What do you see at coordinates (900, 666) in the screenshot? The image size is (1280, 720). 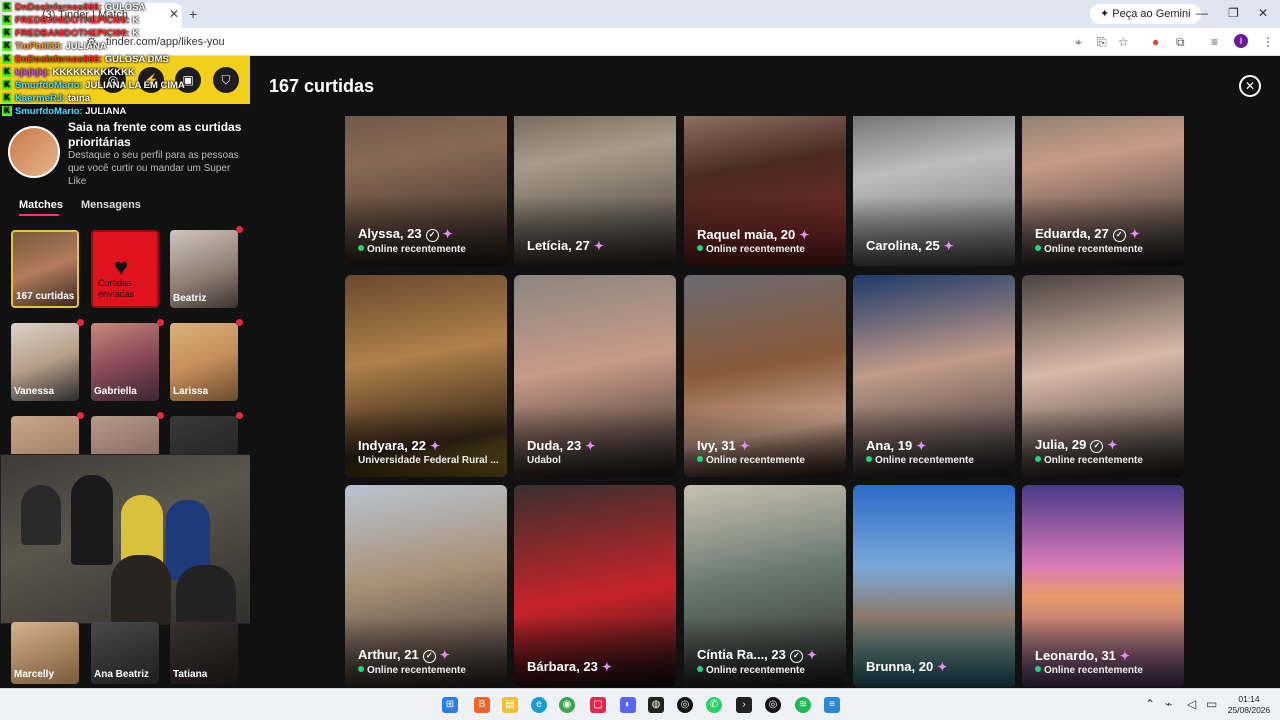 I see `profile-name: Brunna, 20` at bounding box center [900, 666].